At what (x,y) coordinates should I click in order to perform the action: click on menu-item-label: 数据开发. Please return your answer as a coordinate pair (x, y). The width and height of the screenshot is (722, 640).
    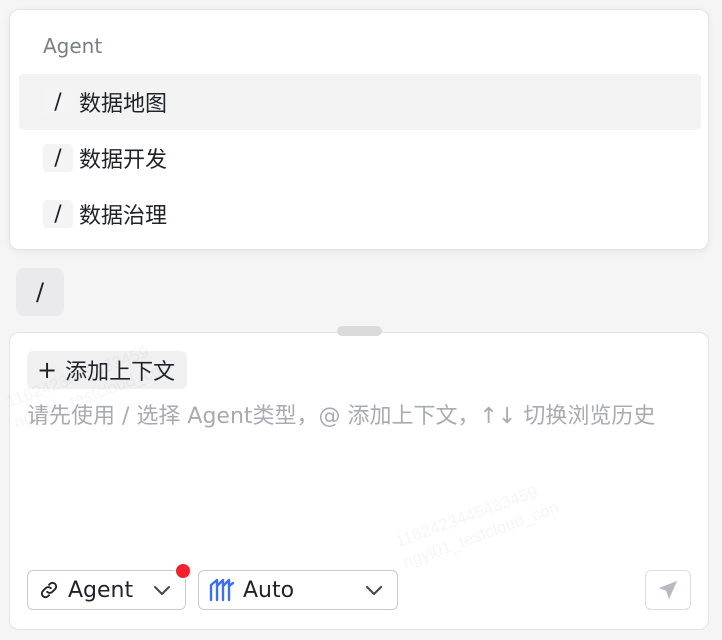
    Looking at the image, I should click on (123, 160).